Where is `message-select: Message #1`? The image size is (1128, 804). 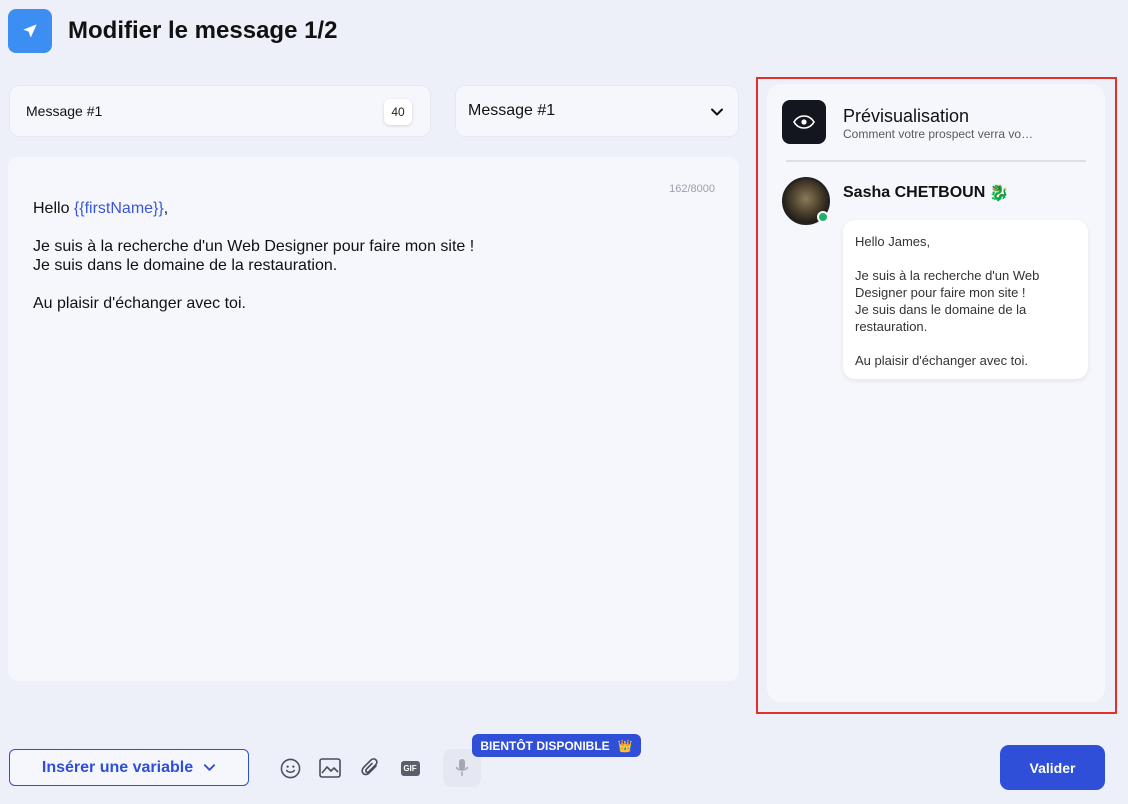
message-select: Message #1 is located at coordinates (597, 111).